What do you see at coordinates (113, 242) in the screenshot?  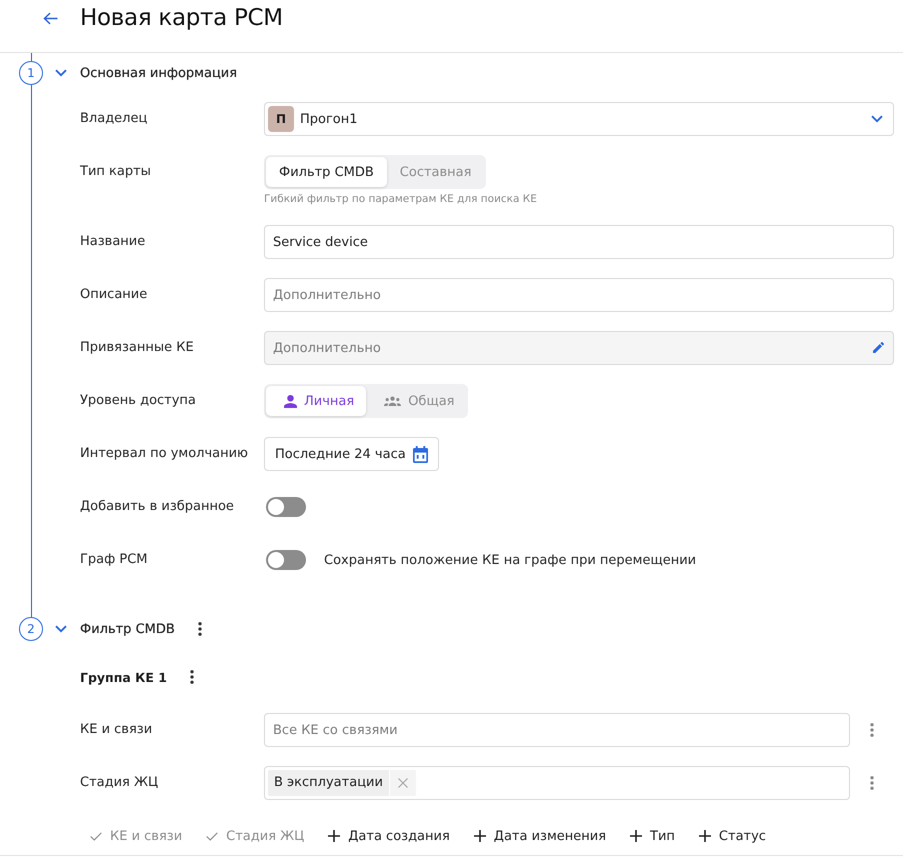 I see `field-label: Название` at bounding box center [113, 242].